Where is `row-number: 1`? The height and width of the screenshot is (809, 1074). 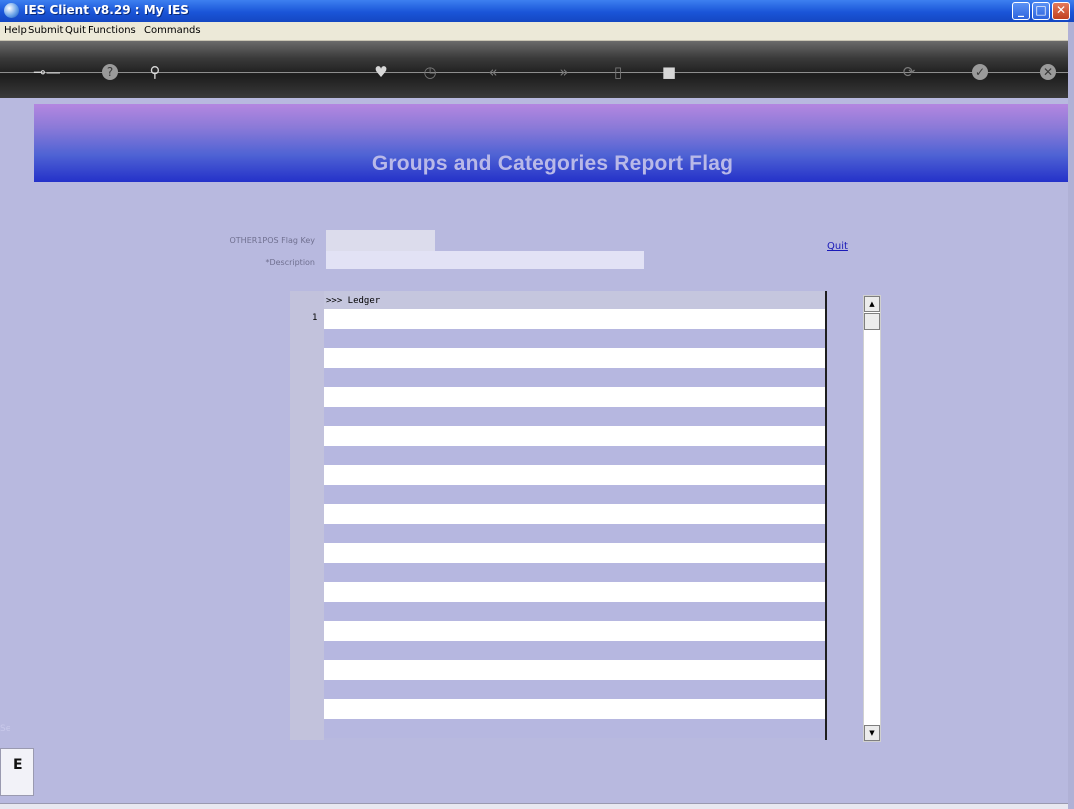
row-number: 1 is located at coordinates (315, 318).